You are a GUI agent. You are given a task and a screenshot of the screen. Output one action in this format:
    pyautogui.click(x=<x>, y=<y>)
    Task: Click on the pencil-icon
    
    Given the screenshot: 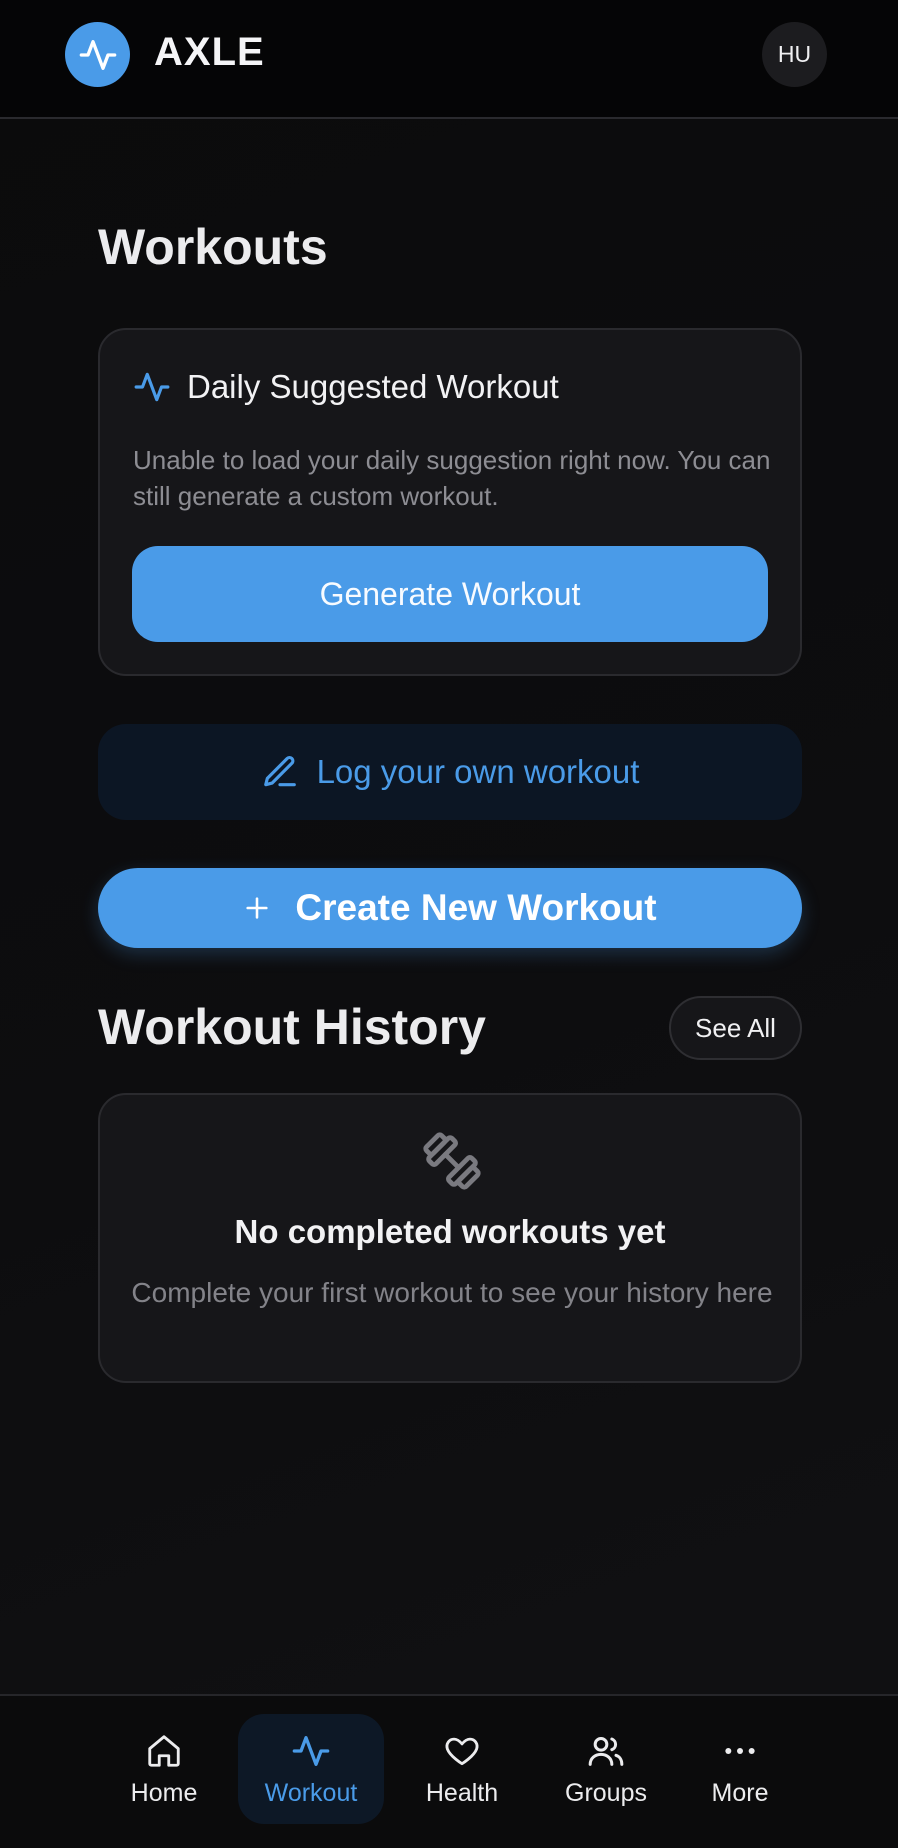 What is the action you would take?
    pyautogui.click(x=279, y=771)
    